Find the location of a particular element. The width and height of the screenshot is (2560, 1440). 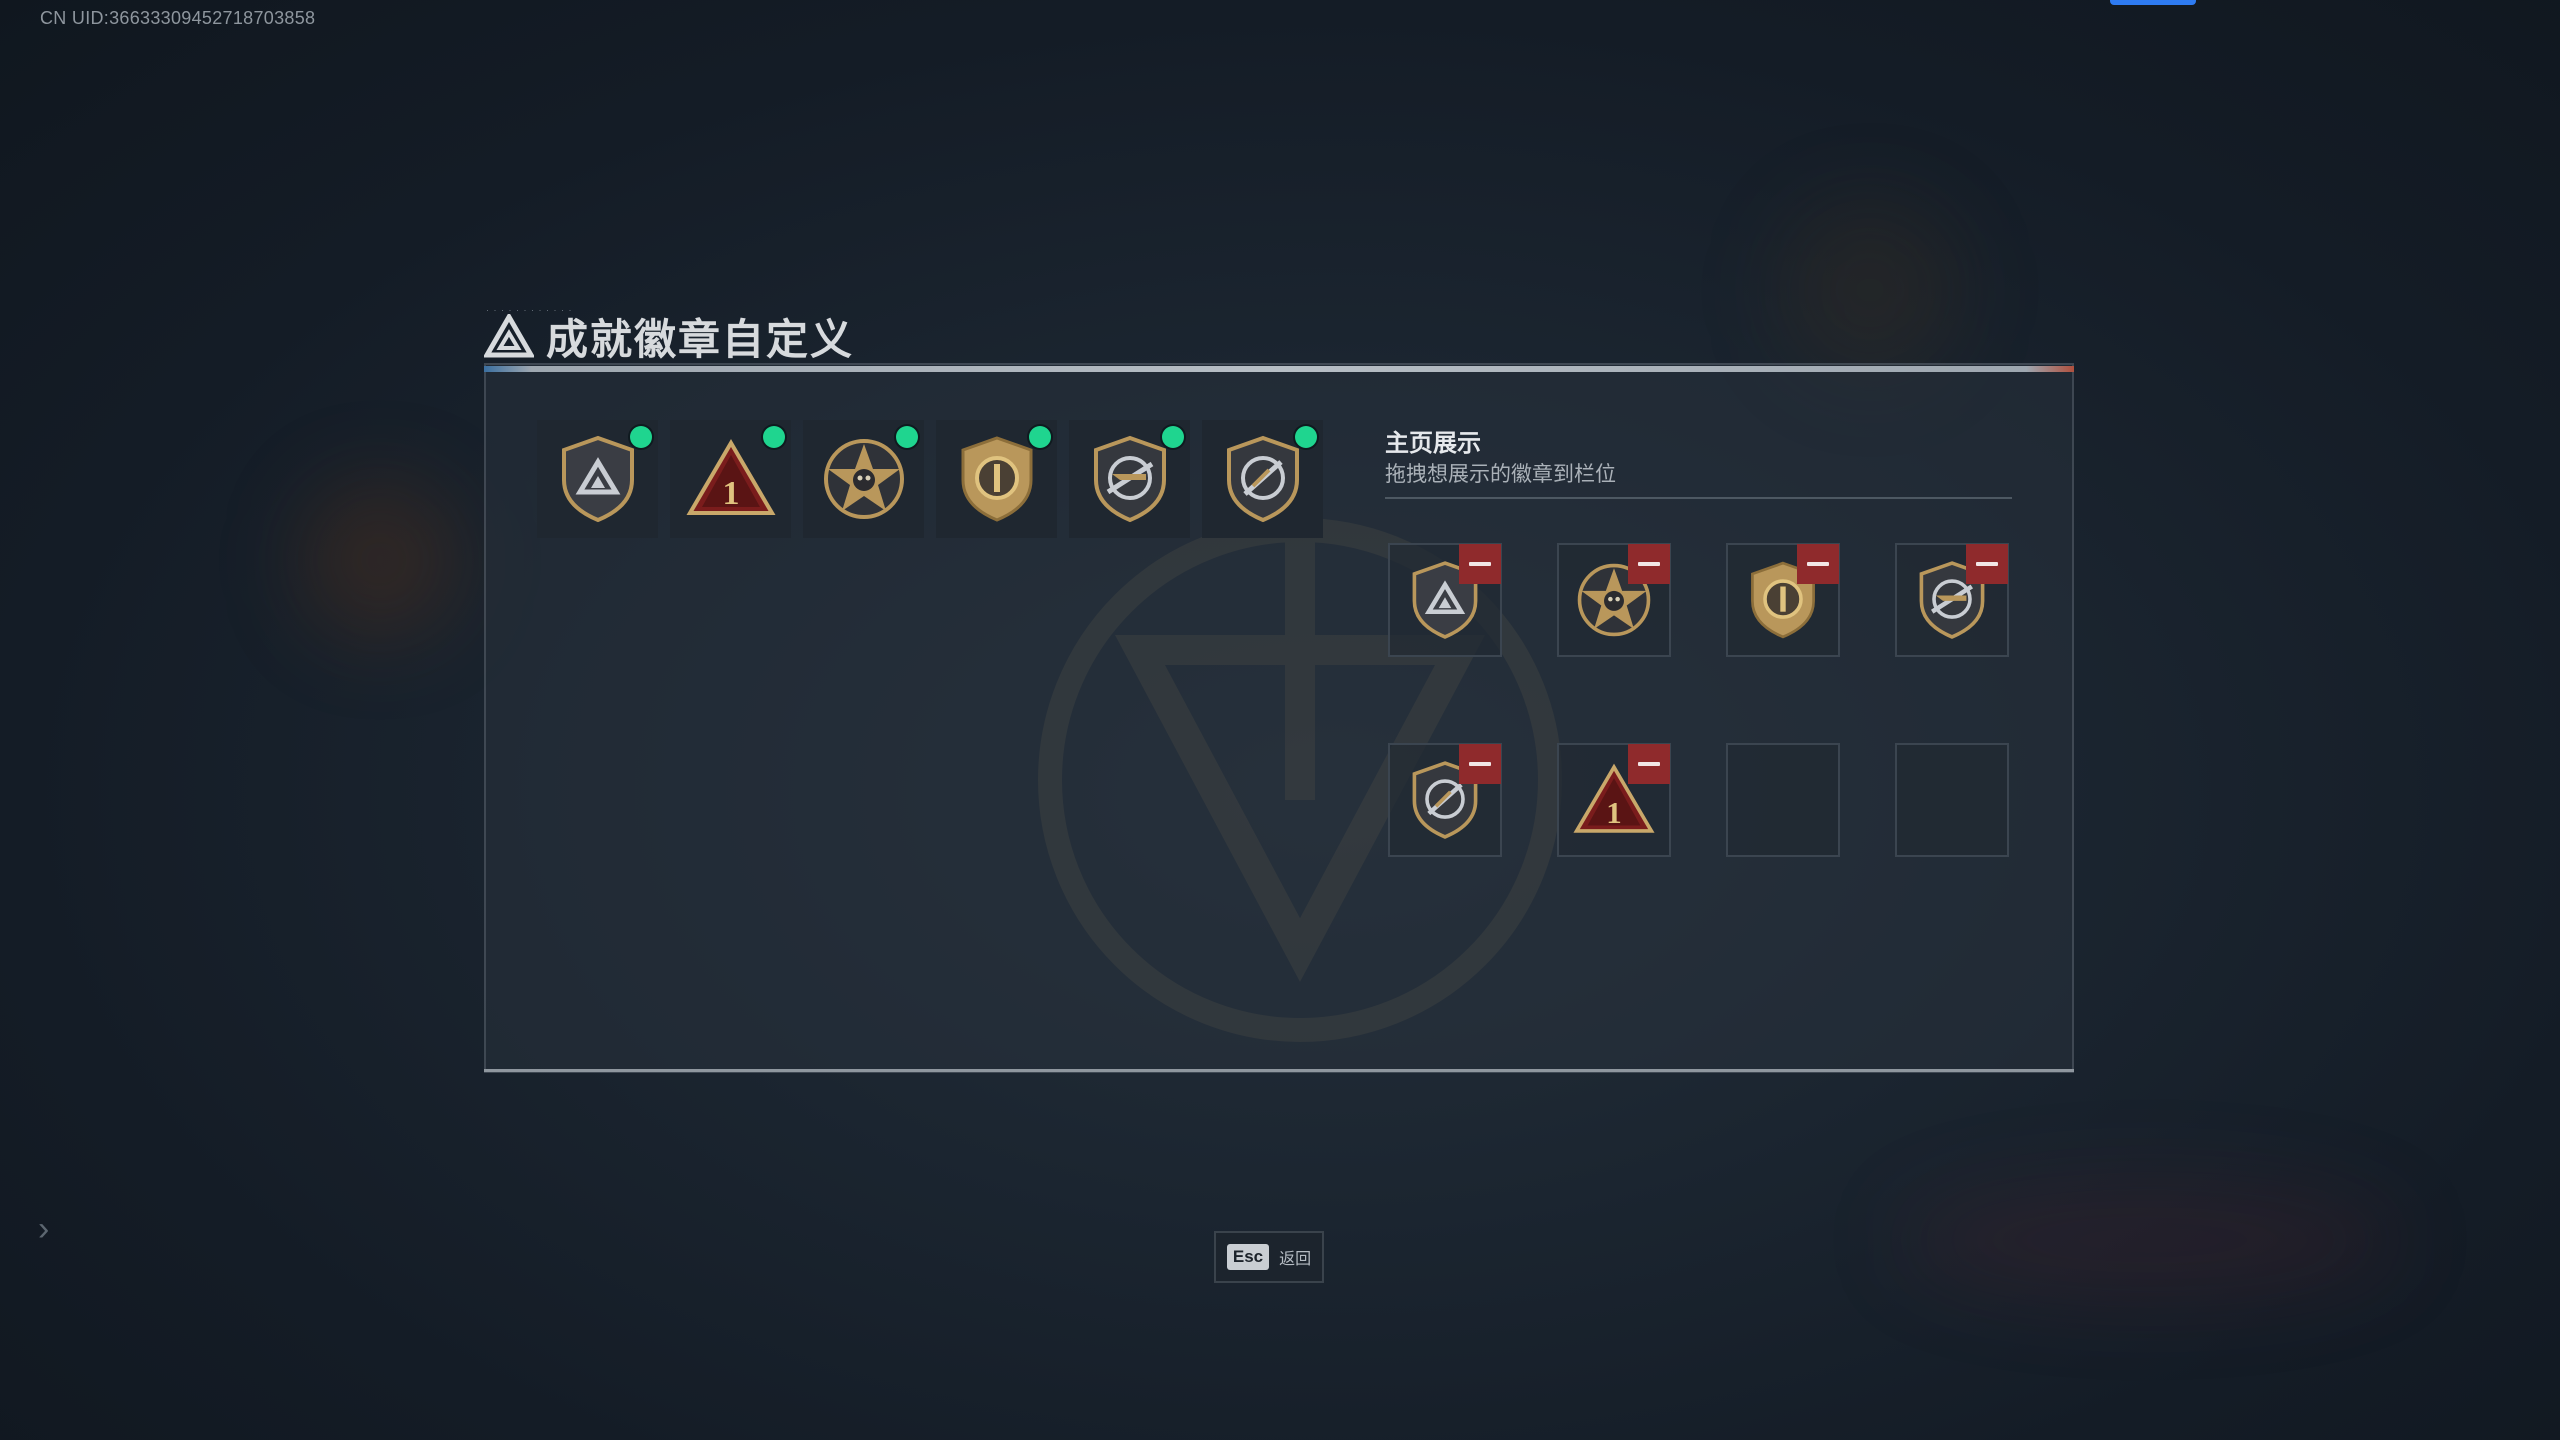

esc-key-hint: Esc is located at coordinates (1248, 1257).